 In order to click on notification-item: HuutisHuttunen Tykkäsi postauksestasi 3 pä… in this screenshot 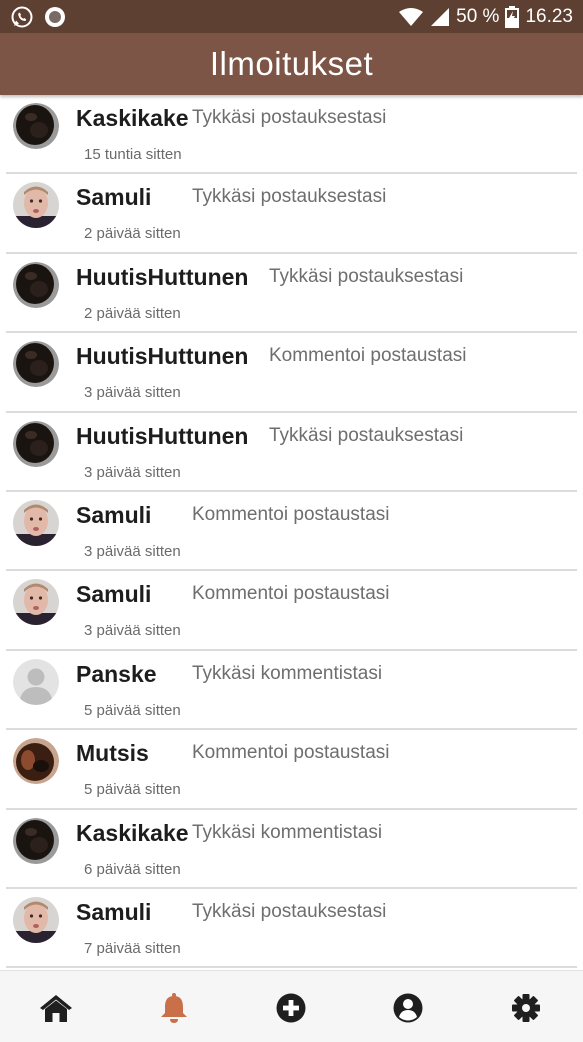, I will do `click(291, 452)`.